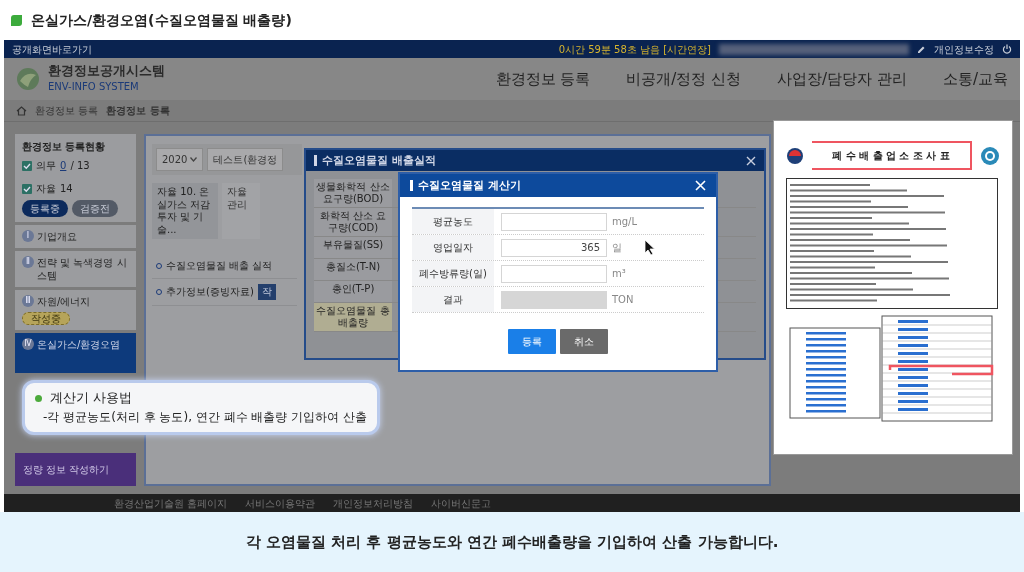 This screenshot has height=572, width=1024. I want to click on status-title: 환경정보 등록현황, so click(64, 147).